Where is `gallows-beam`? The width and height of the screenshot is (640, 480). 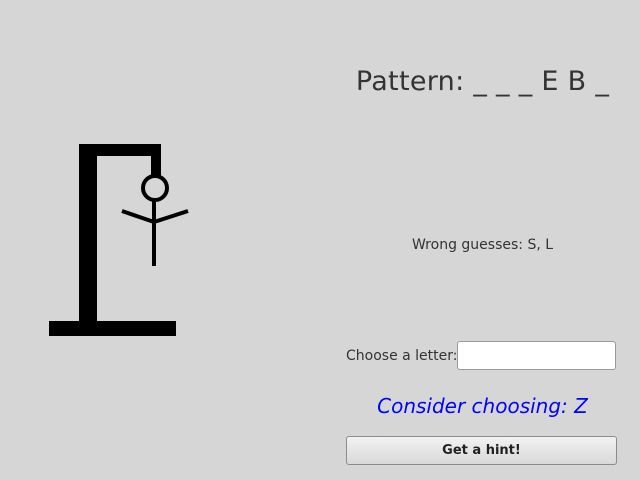 gallows-beam is located at coordinates (120, 150).